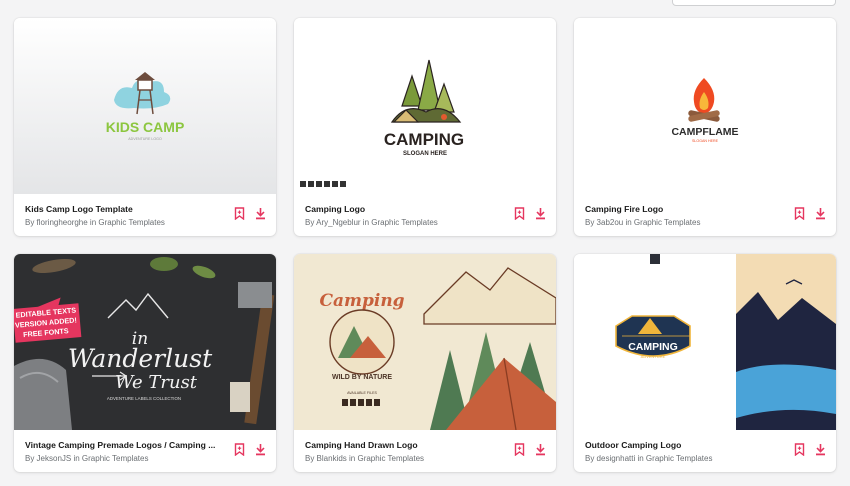 The width and height of the screenshot is (850, 486). I want to click on card-byline: By JeksonJS in Graphic Templates, so click(87, 458).